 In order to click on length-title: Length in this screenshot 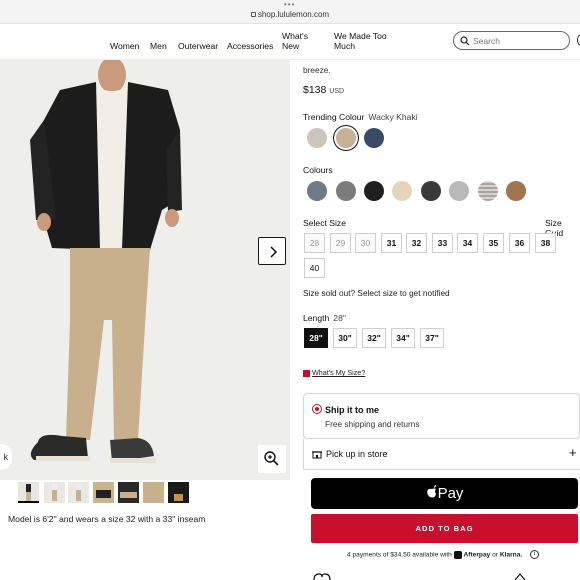, I will do `click(316, 318)`.